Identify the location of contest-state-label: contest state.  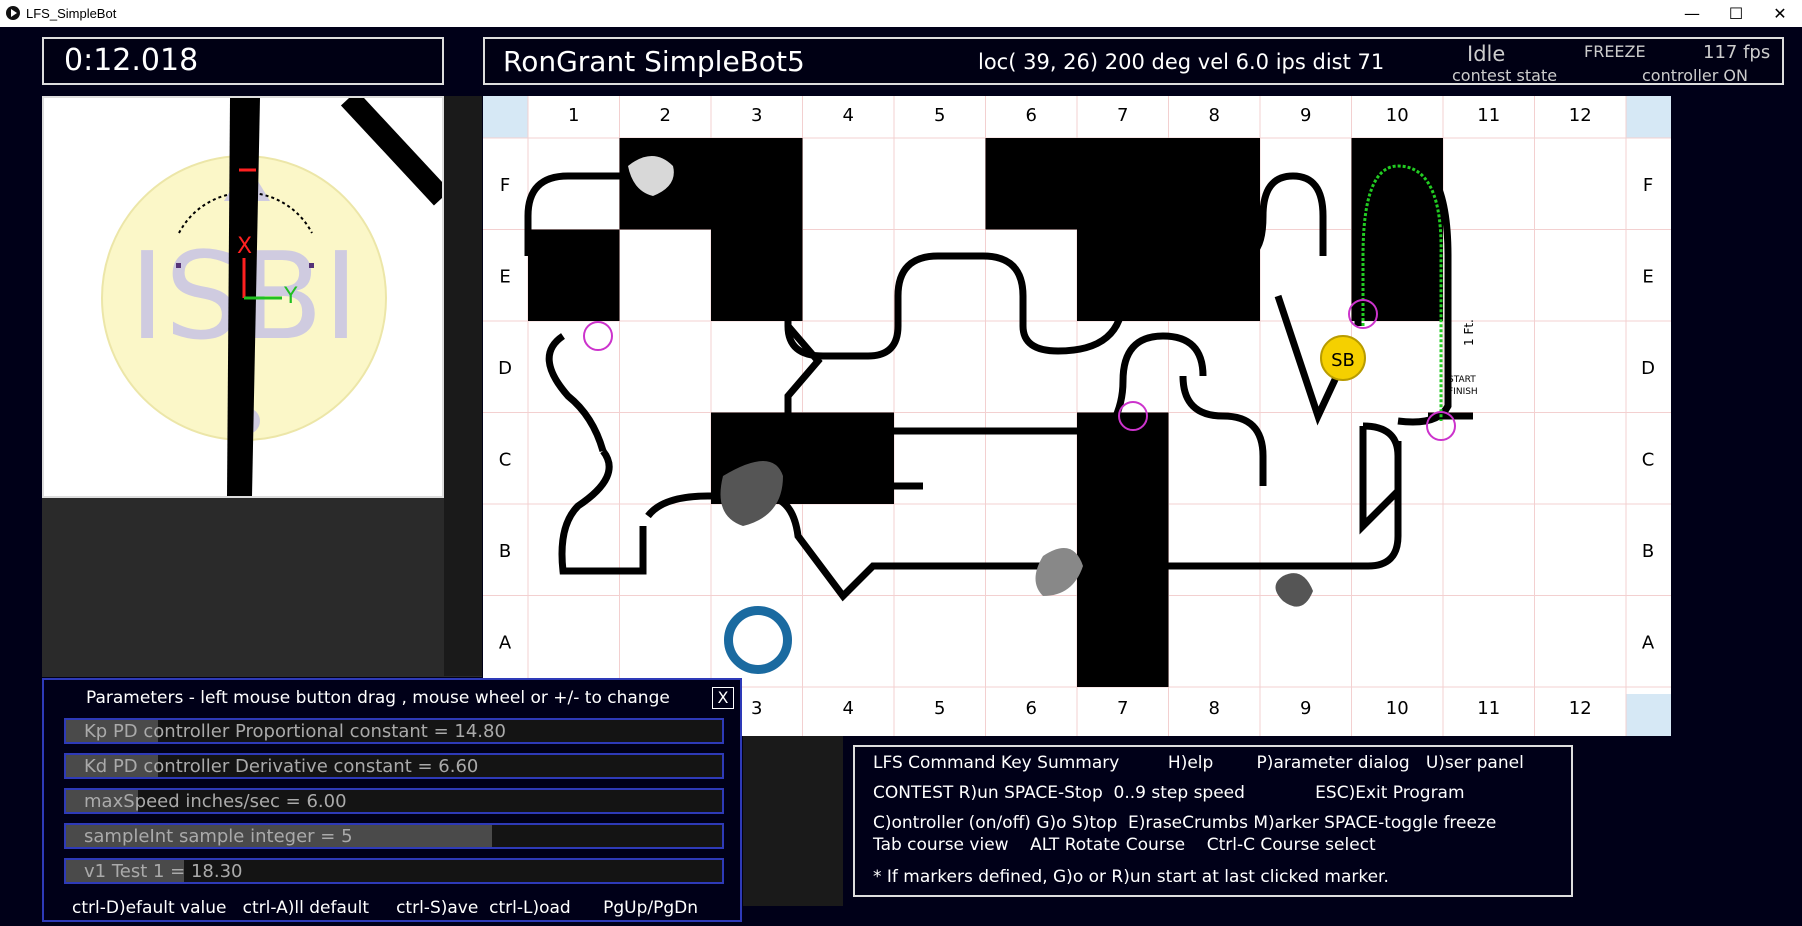
(1505, 75).